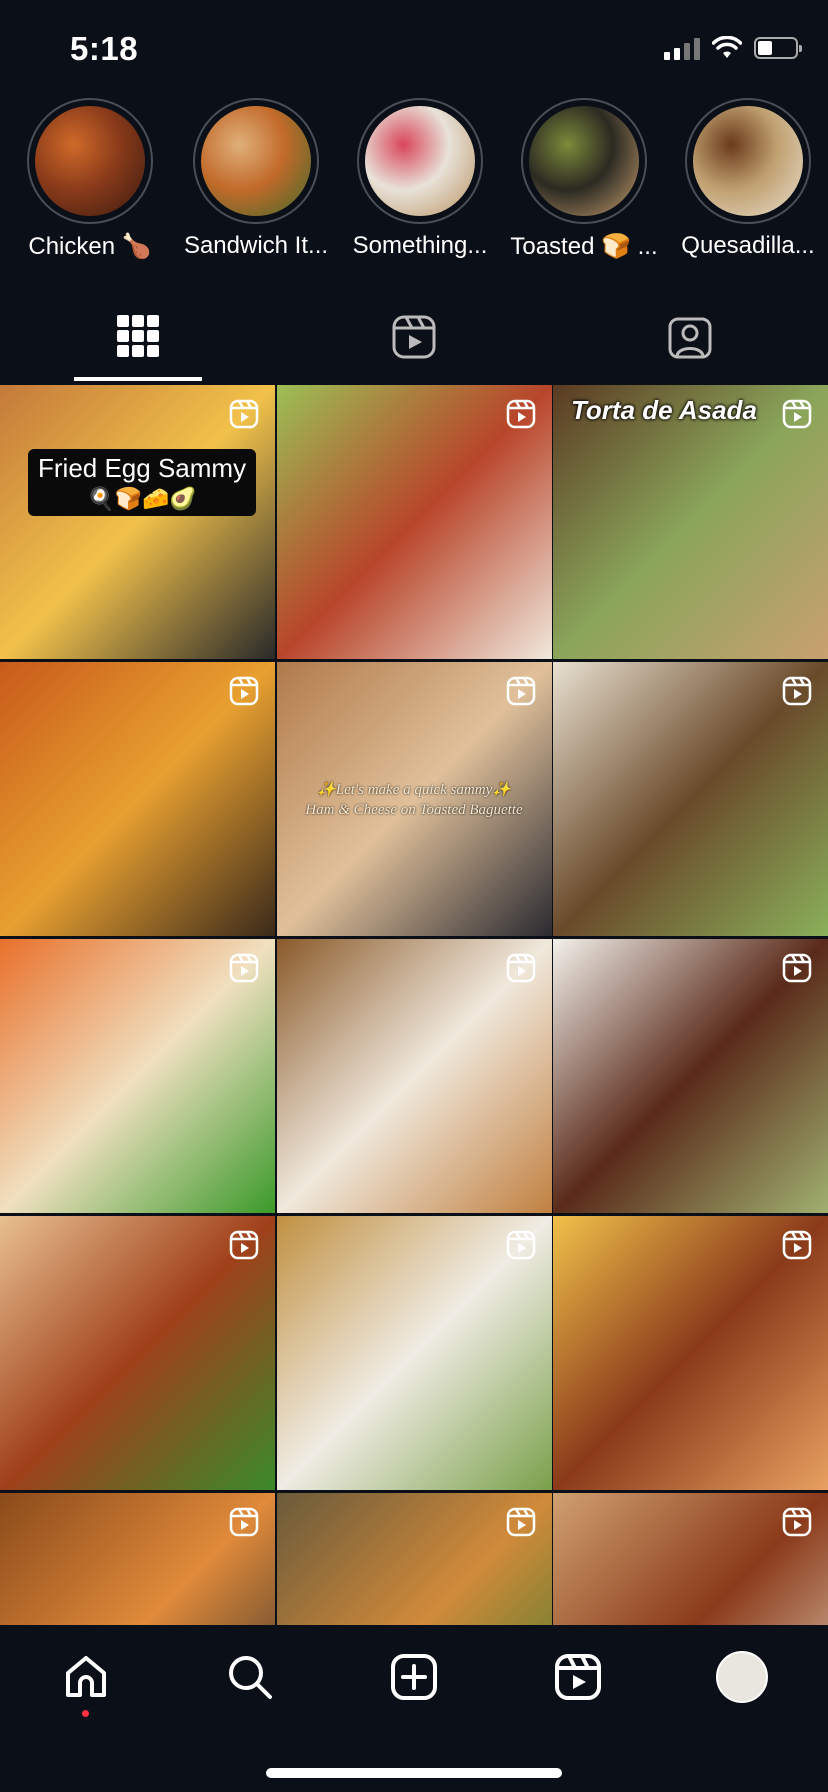  What do you see at coordinates (690, 338) in the screenshot?
I see `tagged-person-icon` at bounding box center [690, 338].